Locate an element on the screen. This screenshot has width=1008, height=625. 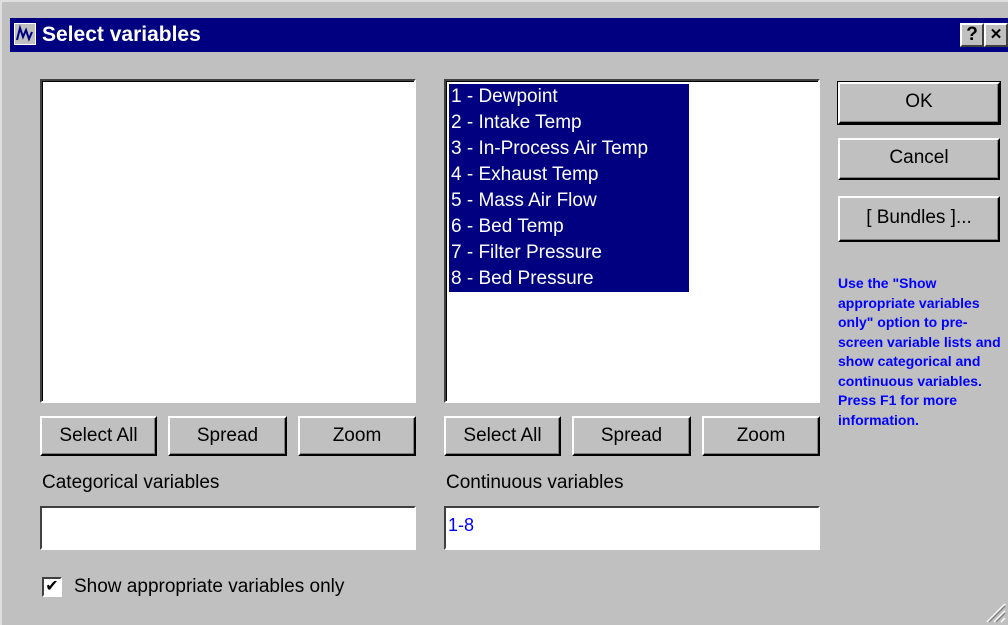
list-item: 3 - In-Process Air Temp is located at coordinates (569, 149).